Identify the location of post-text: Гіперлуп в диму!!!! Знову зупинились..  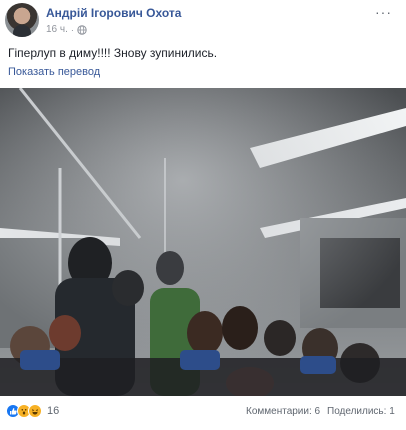
(113, 53).